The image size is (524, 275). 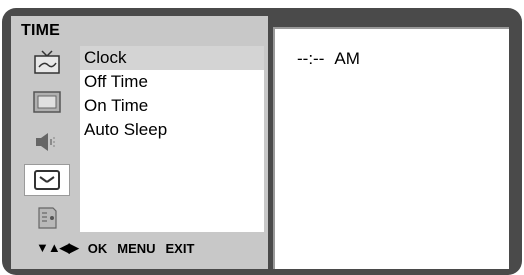 I want to click on menu-item-off-time: Off Time, so click(x=172, y=82).